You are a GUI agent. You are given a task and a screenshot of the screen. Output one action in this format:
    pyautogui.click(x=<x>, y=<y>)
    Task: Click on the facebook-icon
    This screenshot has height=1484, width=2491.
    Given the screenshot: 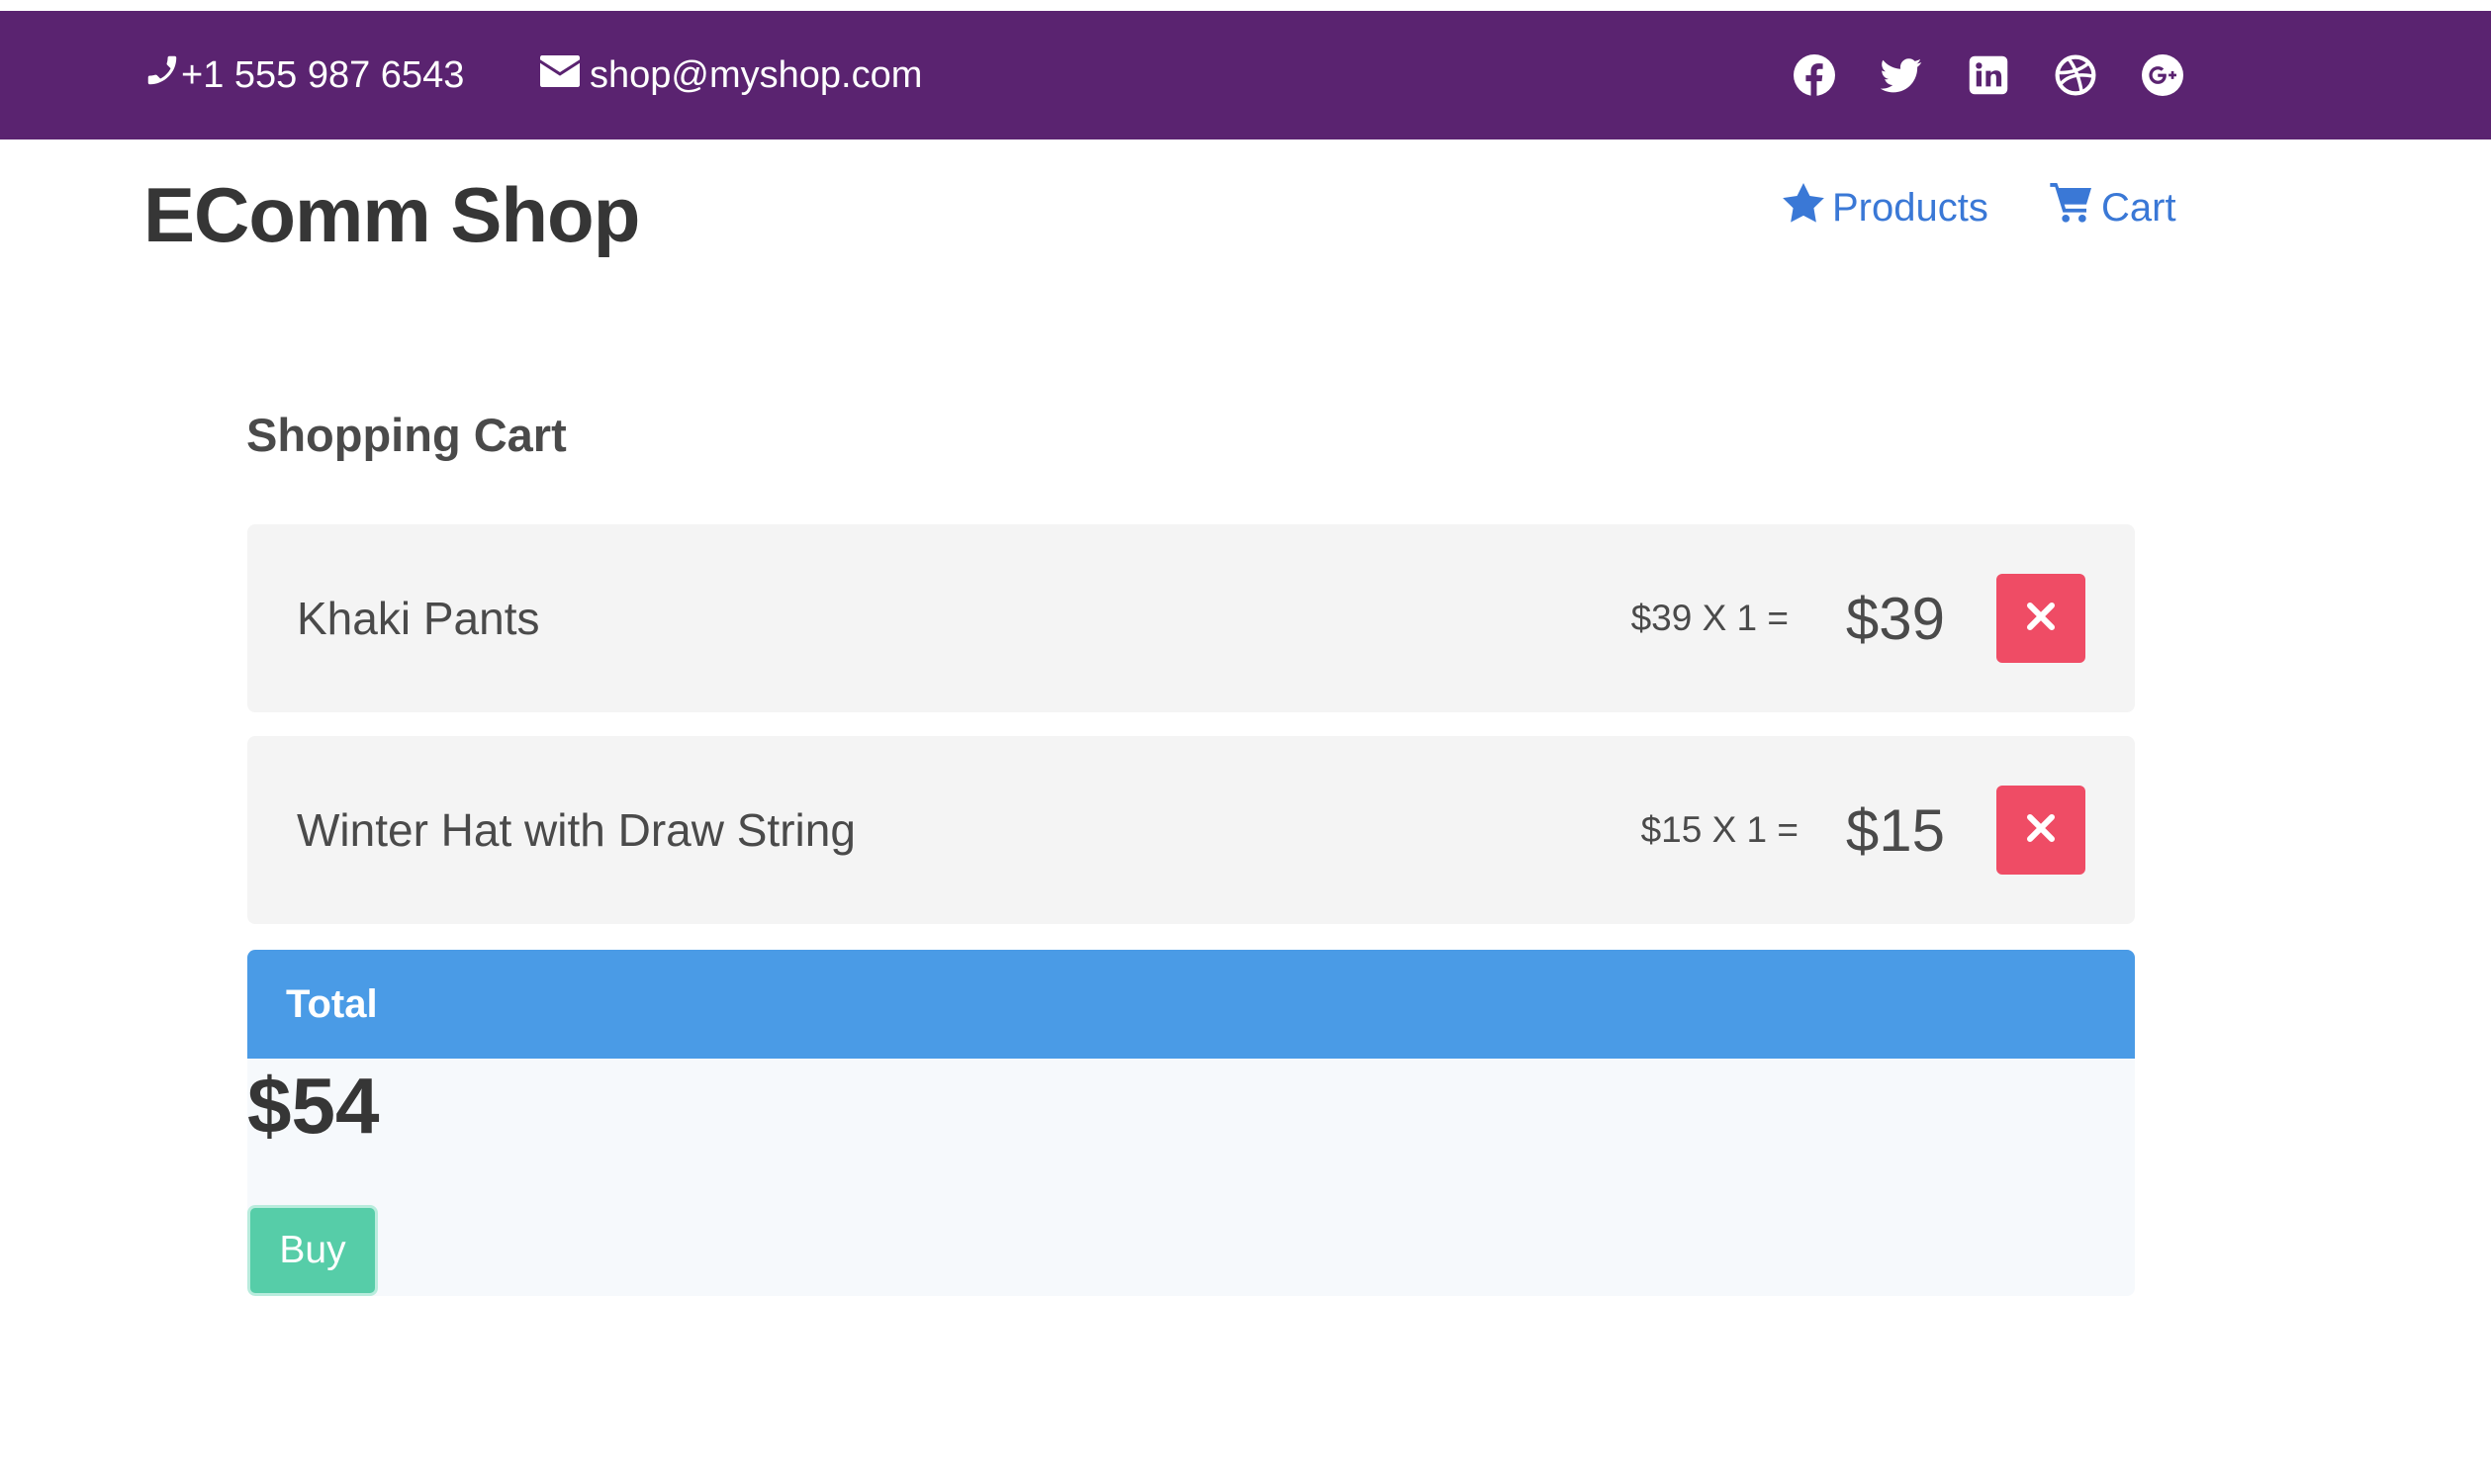 What is the action you would take?
    pyautogui.click(x=1814, y=75)
    